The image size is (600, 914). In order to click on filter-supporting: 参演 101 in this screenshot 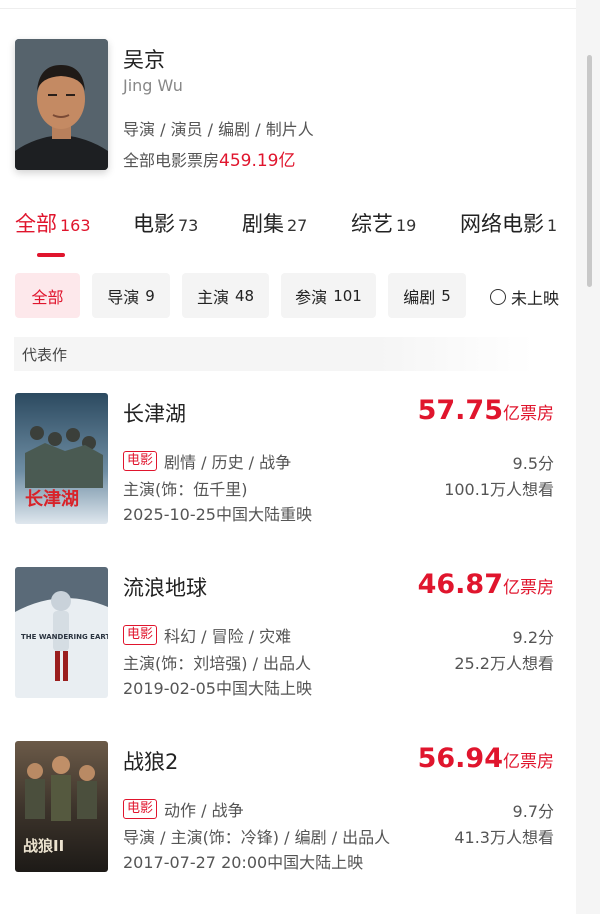, I will do `click(328, 295)`.